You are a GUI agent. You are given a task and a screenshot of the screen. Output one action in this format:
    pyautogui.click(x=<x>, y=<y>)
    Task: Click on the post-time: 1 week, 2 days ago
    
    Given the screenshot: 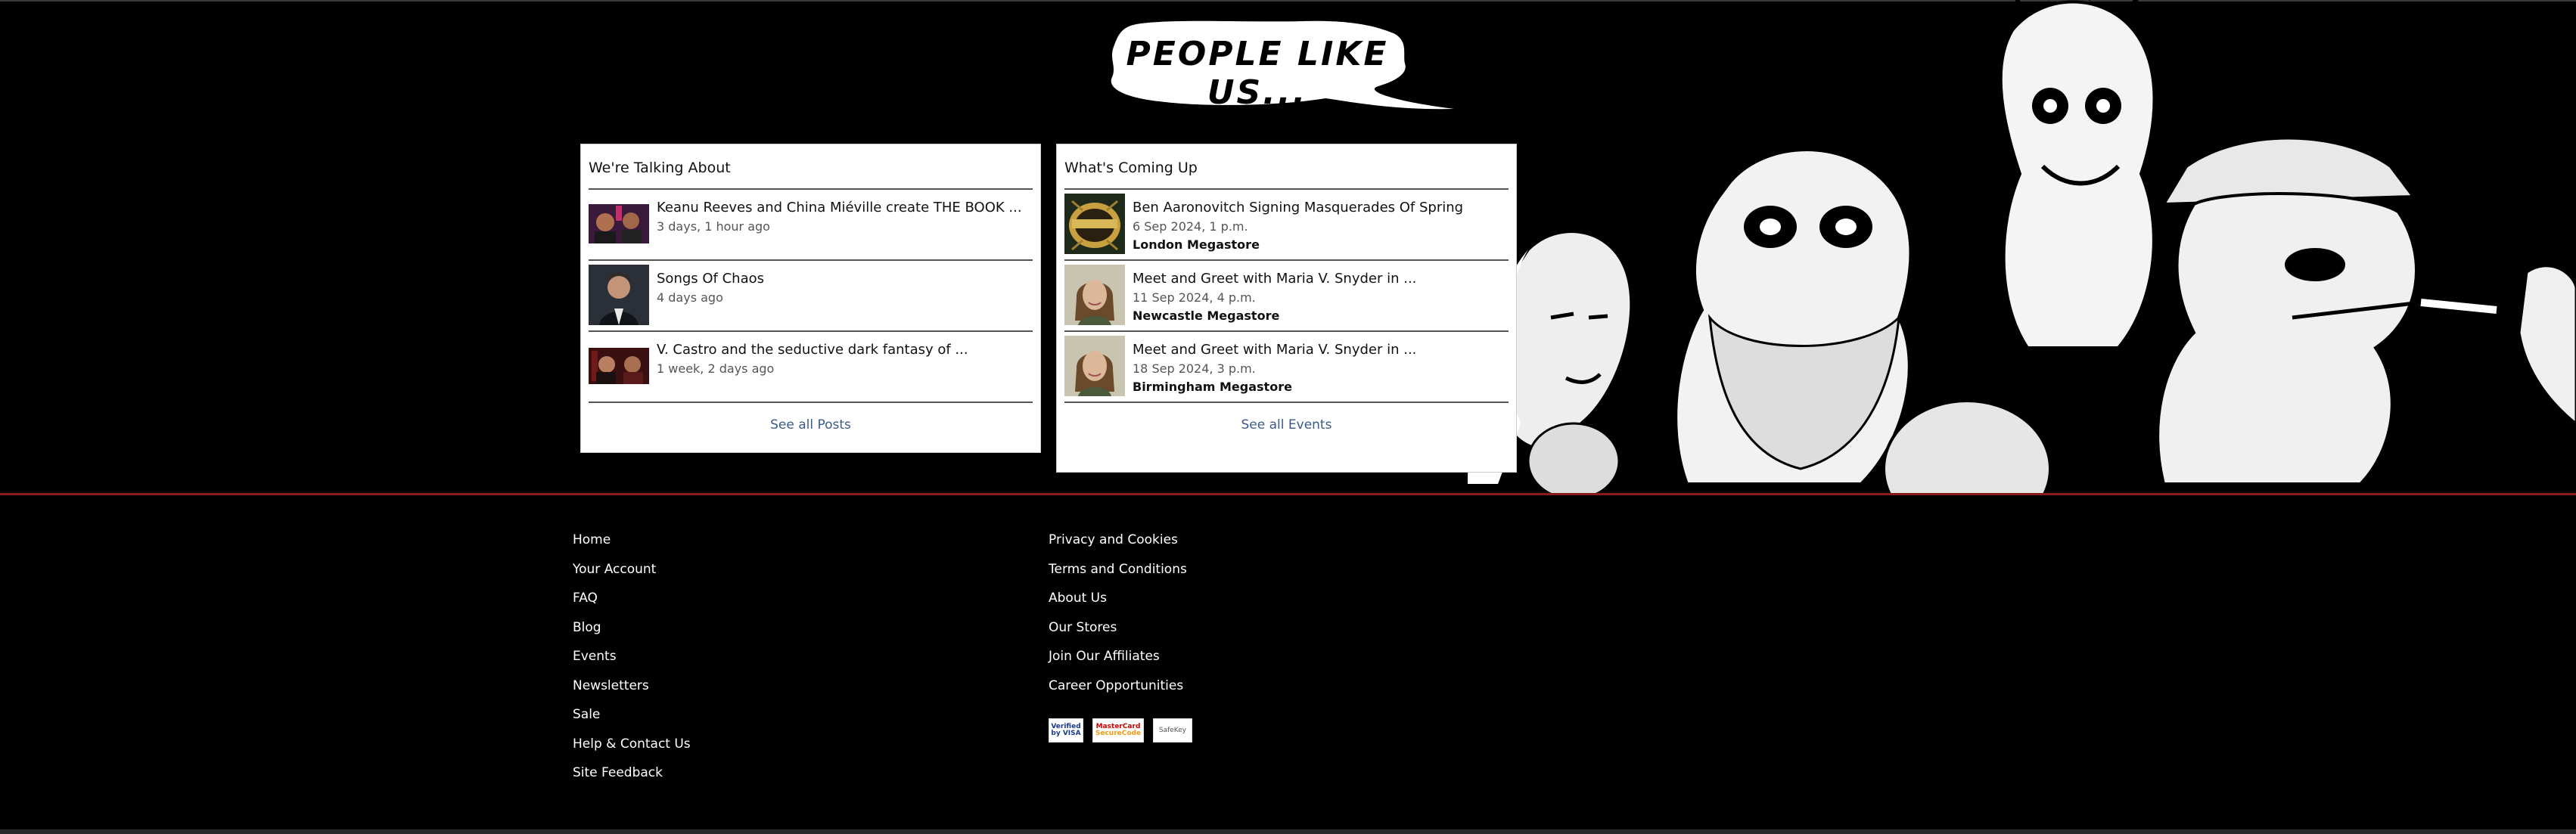 What is the action you would take?
    pyautogui.click(x=716, y=368)
    